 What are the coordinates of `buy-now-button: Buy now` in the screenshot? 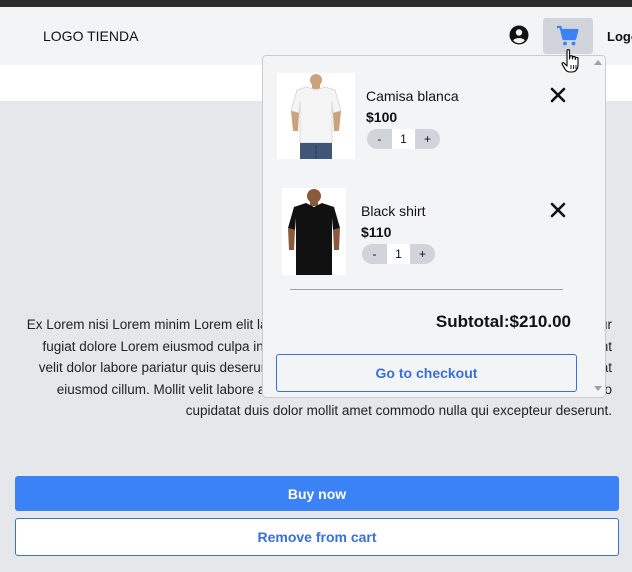 It's located at (317, 493).